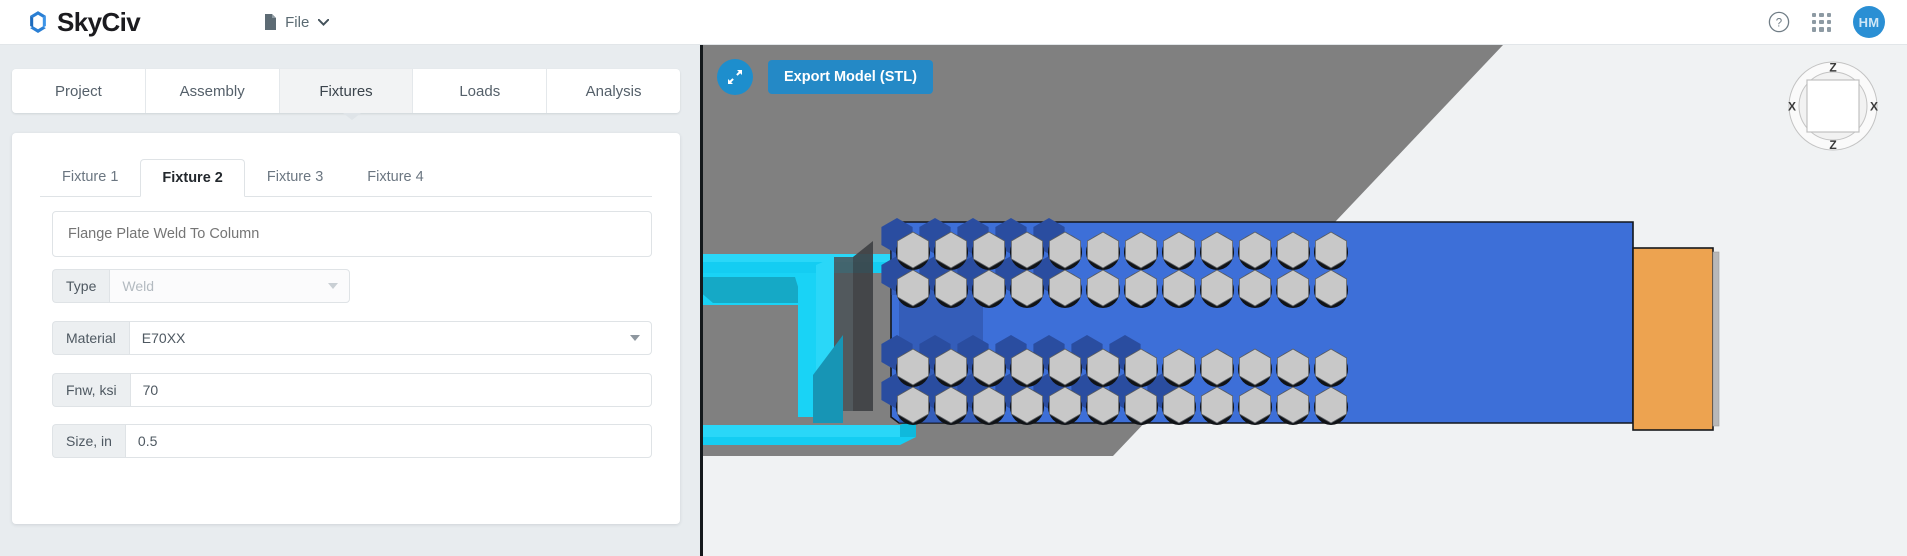 The height and width of the screenshot is (556, 1907). I want to click on header-actions: ? HM, so click(1826, 22).